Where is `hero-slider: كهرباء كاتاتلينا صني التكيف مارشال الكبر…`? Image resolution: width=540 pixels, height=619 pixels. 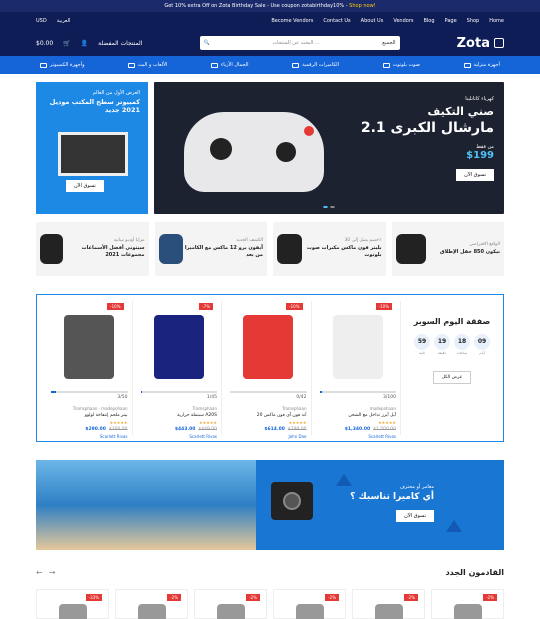
hero-slider: كهرباء كاتاتلينا صني التكيف مارشال الكبر… is located at coordinates (329, 148).